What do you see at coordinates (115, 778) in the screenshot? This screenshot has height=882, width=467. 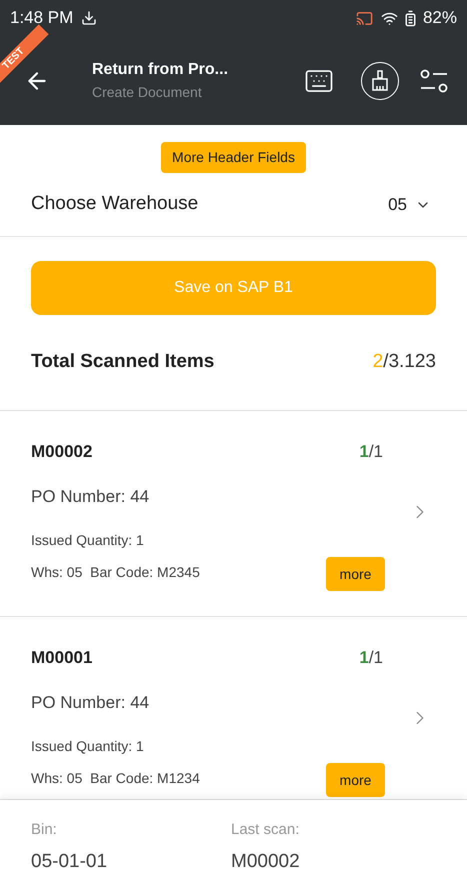 I see `item-details: Whs: 05 Bar Code: M1234` at bounding box center [115, 778].